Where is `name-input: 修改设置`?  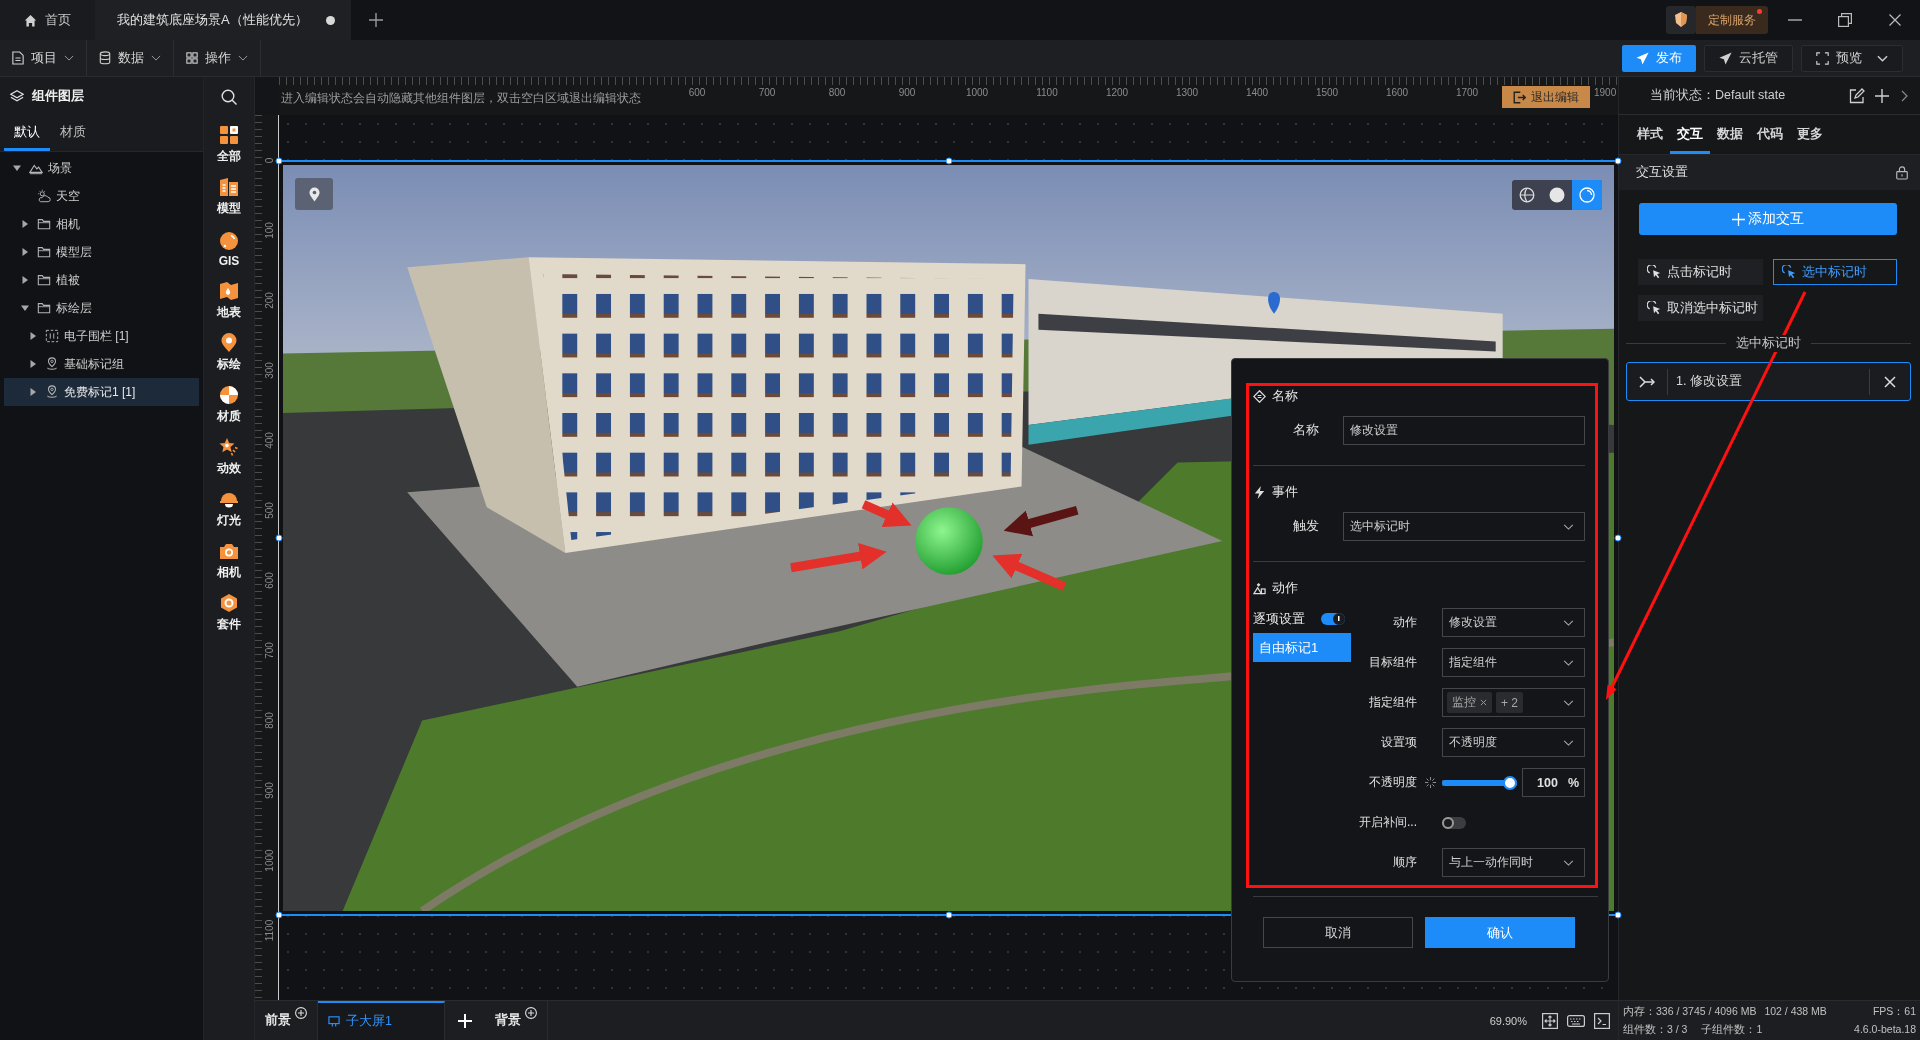 name-input: 修改设置 is located at coordinates (1464, 430).